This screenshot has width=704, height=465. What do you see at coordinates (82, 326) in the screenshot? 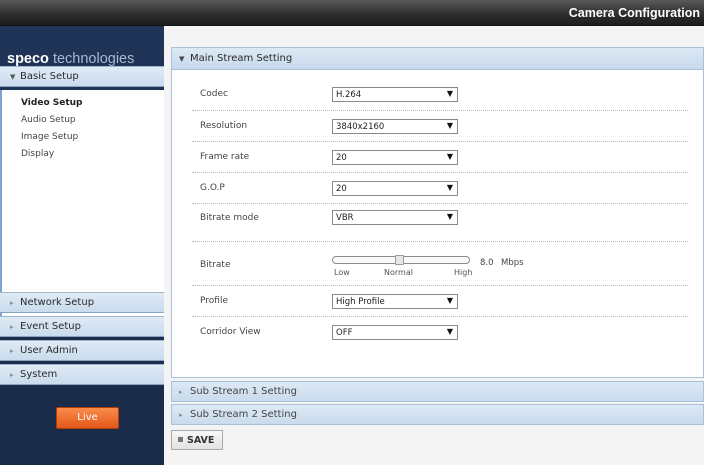
I see `menu-event-setup: ▸ Event Setup` at bounding box center [82, 326].